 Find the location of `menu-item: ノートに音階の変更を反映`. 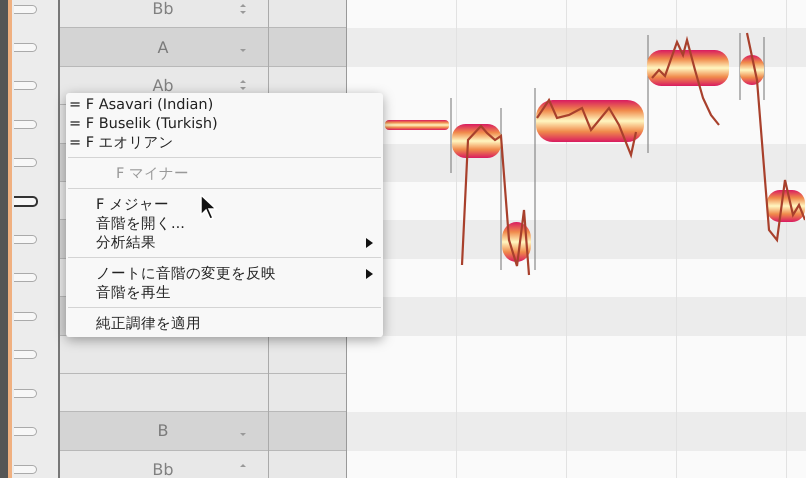

menu-item: ノートに音階の変更を反映 is located at coordinates (224, 273).